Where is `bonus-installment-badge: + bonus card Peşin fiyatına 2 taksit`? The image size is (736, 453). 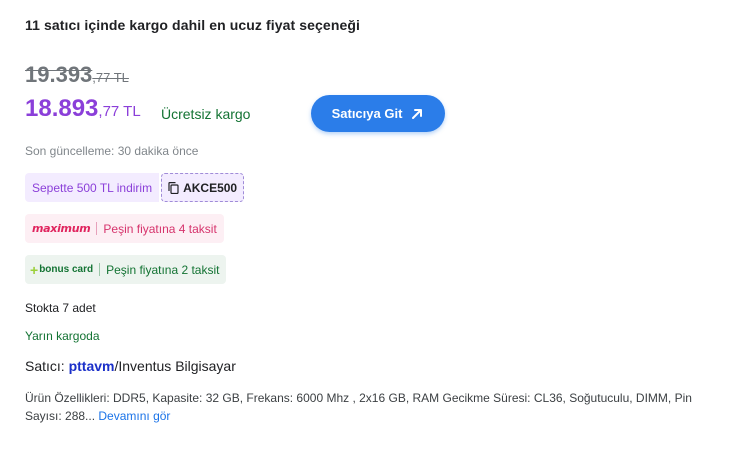 bonus-installment-badge: + bonus card Peşin fiyatına 2 taksit is located at coordinates (126, 269).